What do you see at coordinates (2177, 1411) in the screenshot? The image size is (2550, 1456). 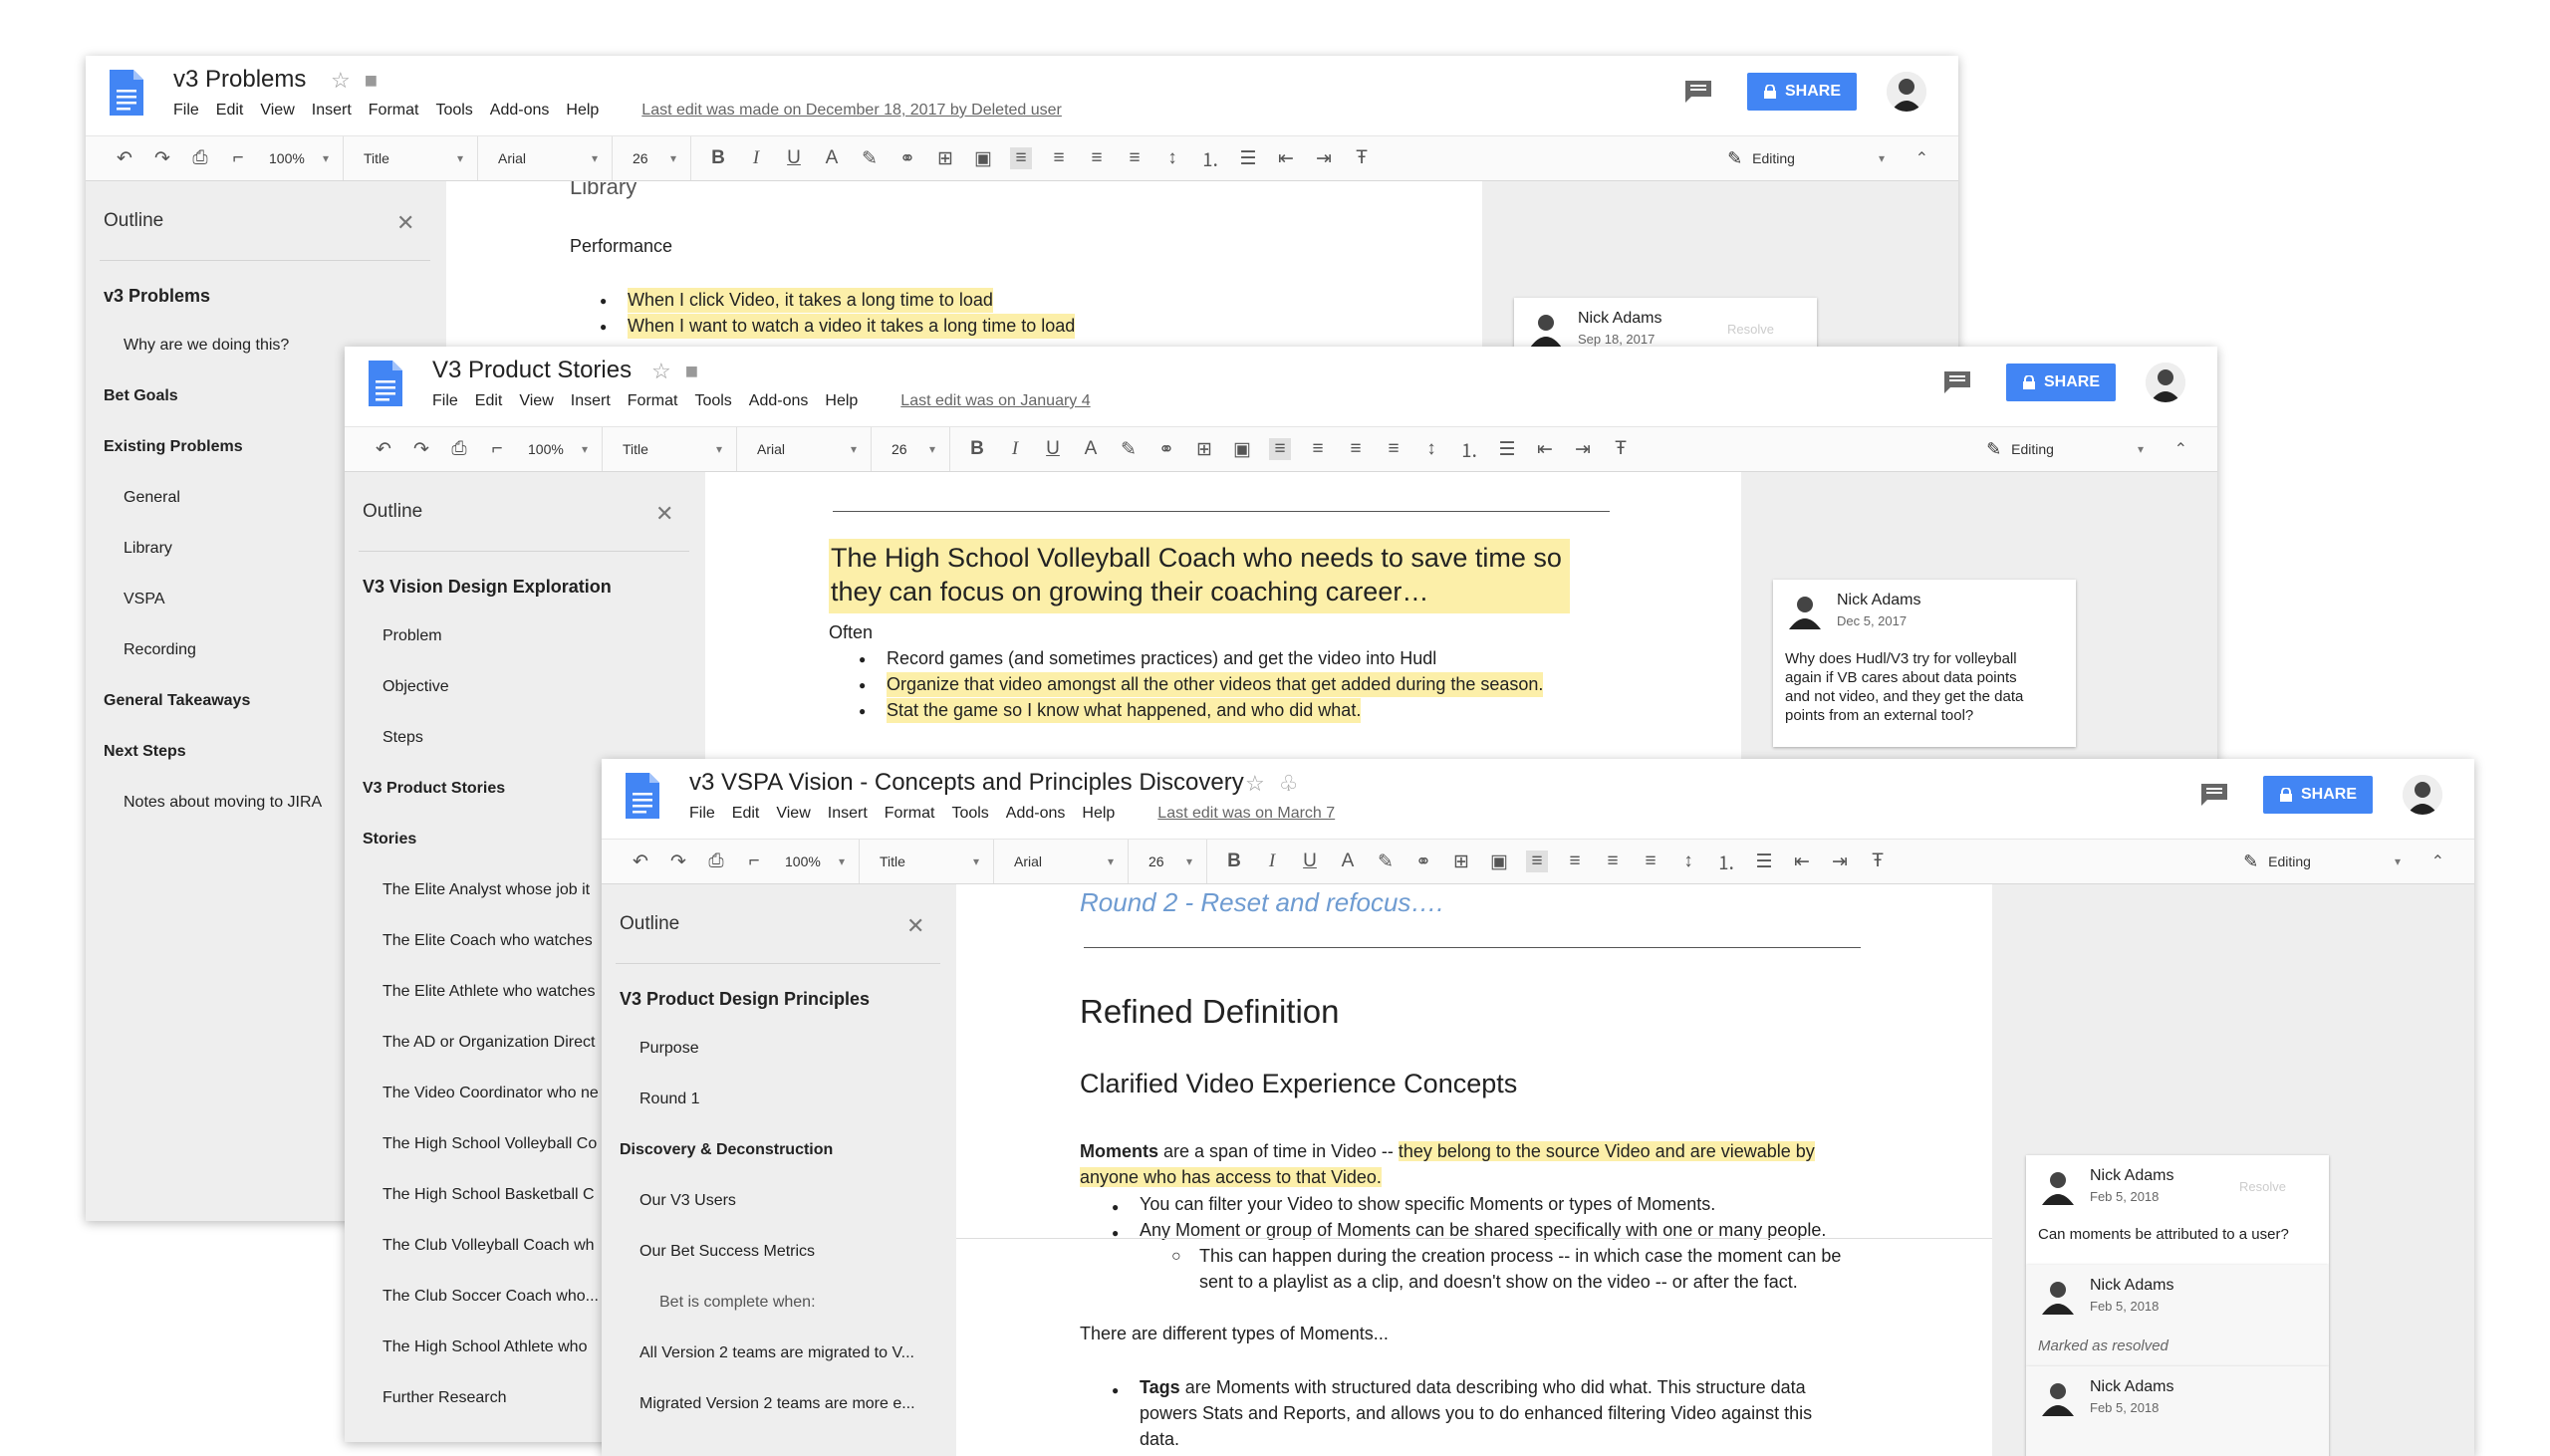 I see `comment-card: Nick Adams Feb 5, 2018` at bounding box center [2177, 1411].